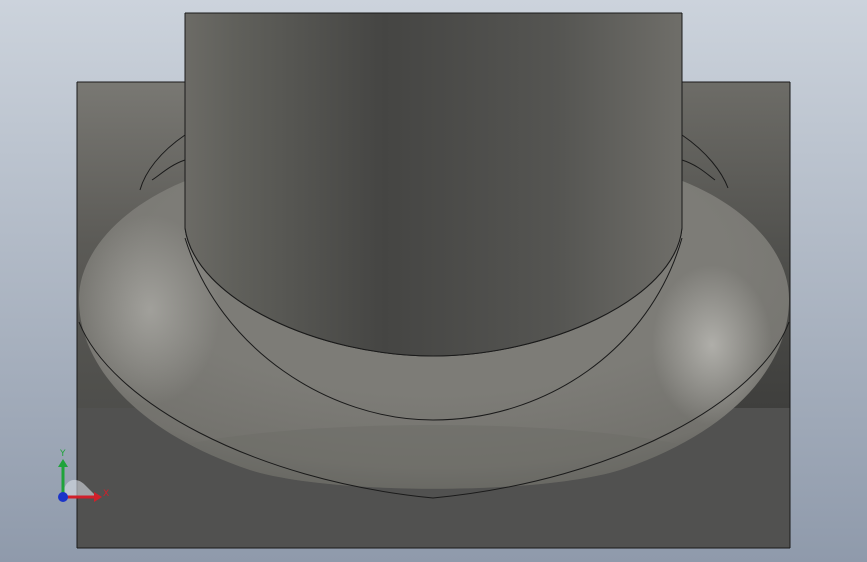 The width and height of the screenshot is (867, 562). Describe the element at coordinates (106, 494) in the screenshot. I see `x-axis-label: X` at that location.